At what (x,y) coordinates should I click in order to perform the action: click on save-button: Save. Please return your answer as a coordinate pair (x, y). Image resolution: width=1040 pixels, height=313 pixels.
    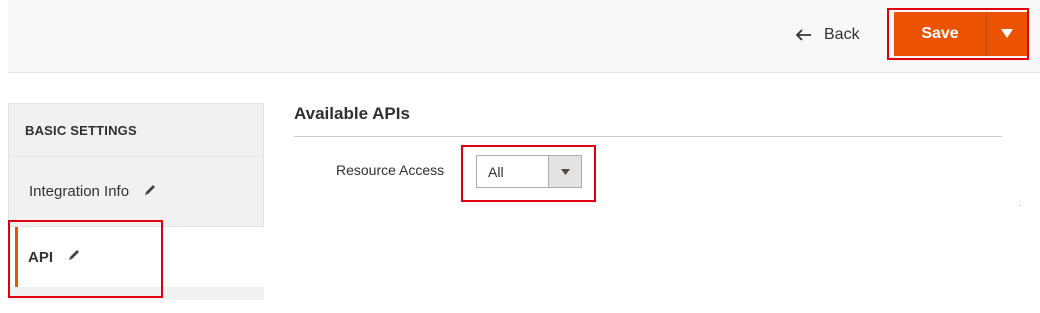
    Looking at the image, I should click on (940, 34).